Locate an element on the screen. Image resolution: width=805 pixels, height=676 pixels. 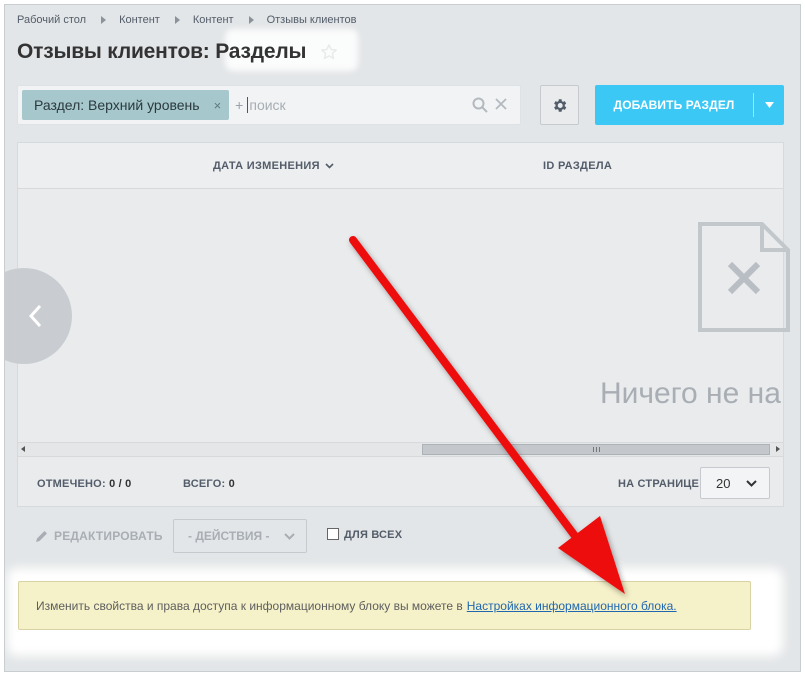
edit-button: РЕДАКТИРОВАТЬ is located at coordinates (99, 536).